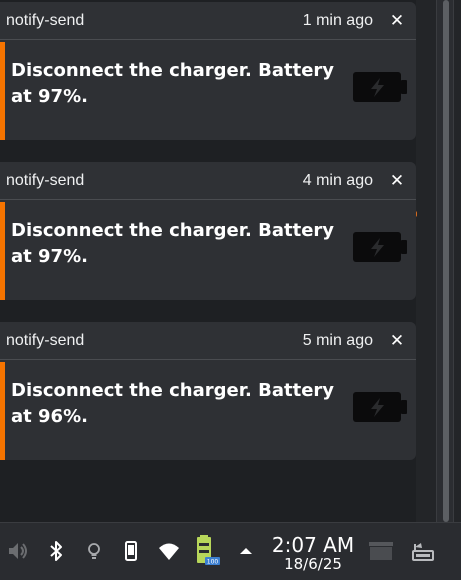  What do you see at coordinates (424, 551) in the screenshot?
I see `window-list-icon` at bounding box center [424, 551].